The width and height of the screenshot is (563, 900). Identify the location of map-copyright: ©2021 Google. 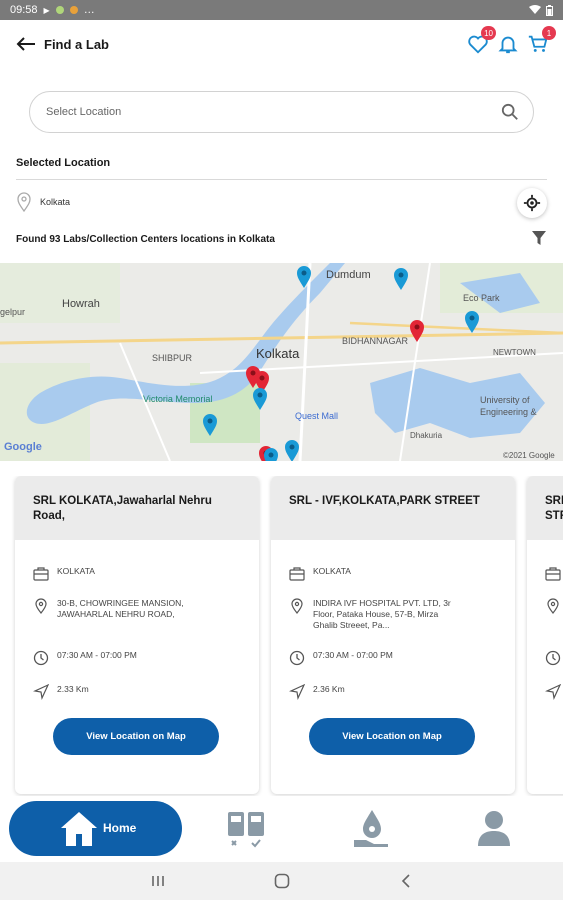
(529, 455).